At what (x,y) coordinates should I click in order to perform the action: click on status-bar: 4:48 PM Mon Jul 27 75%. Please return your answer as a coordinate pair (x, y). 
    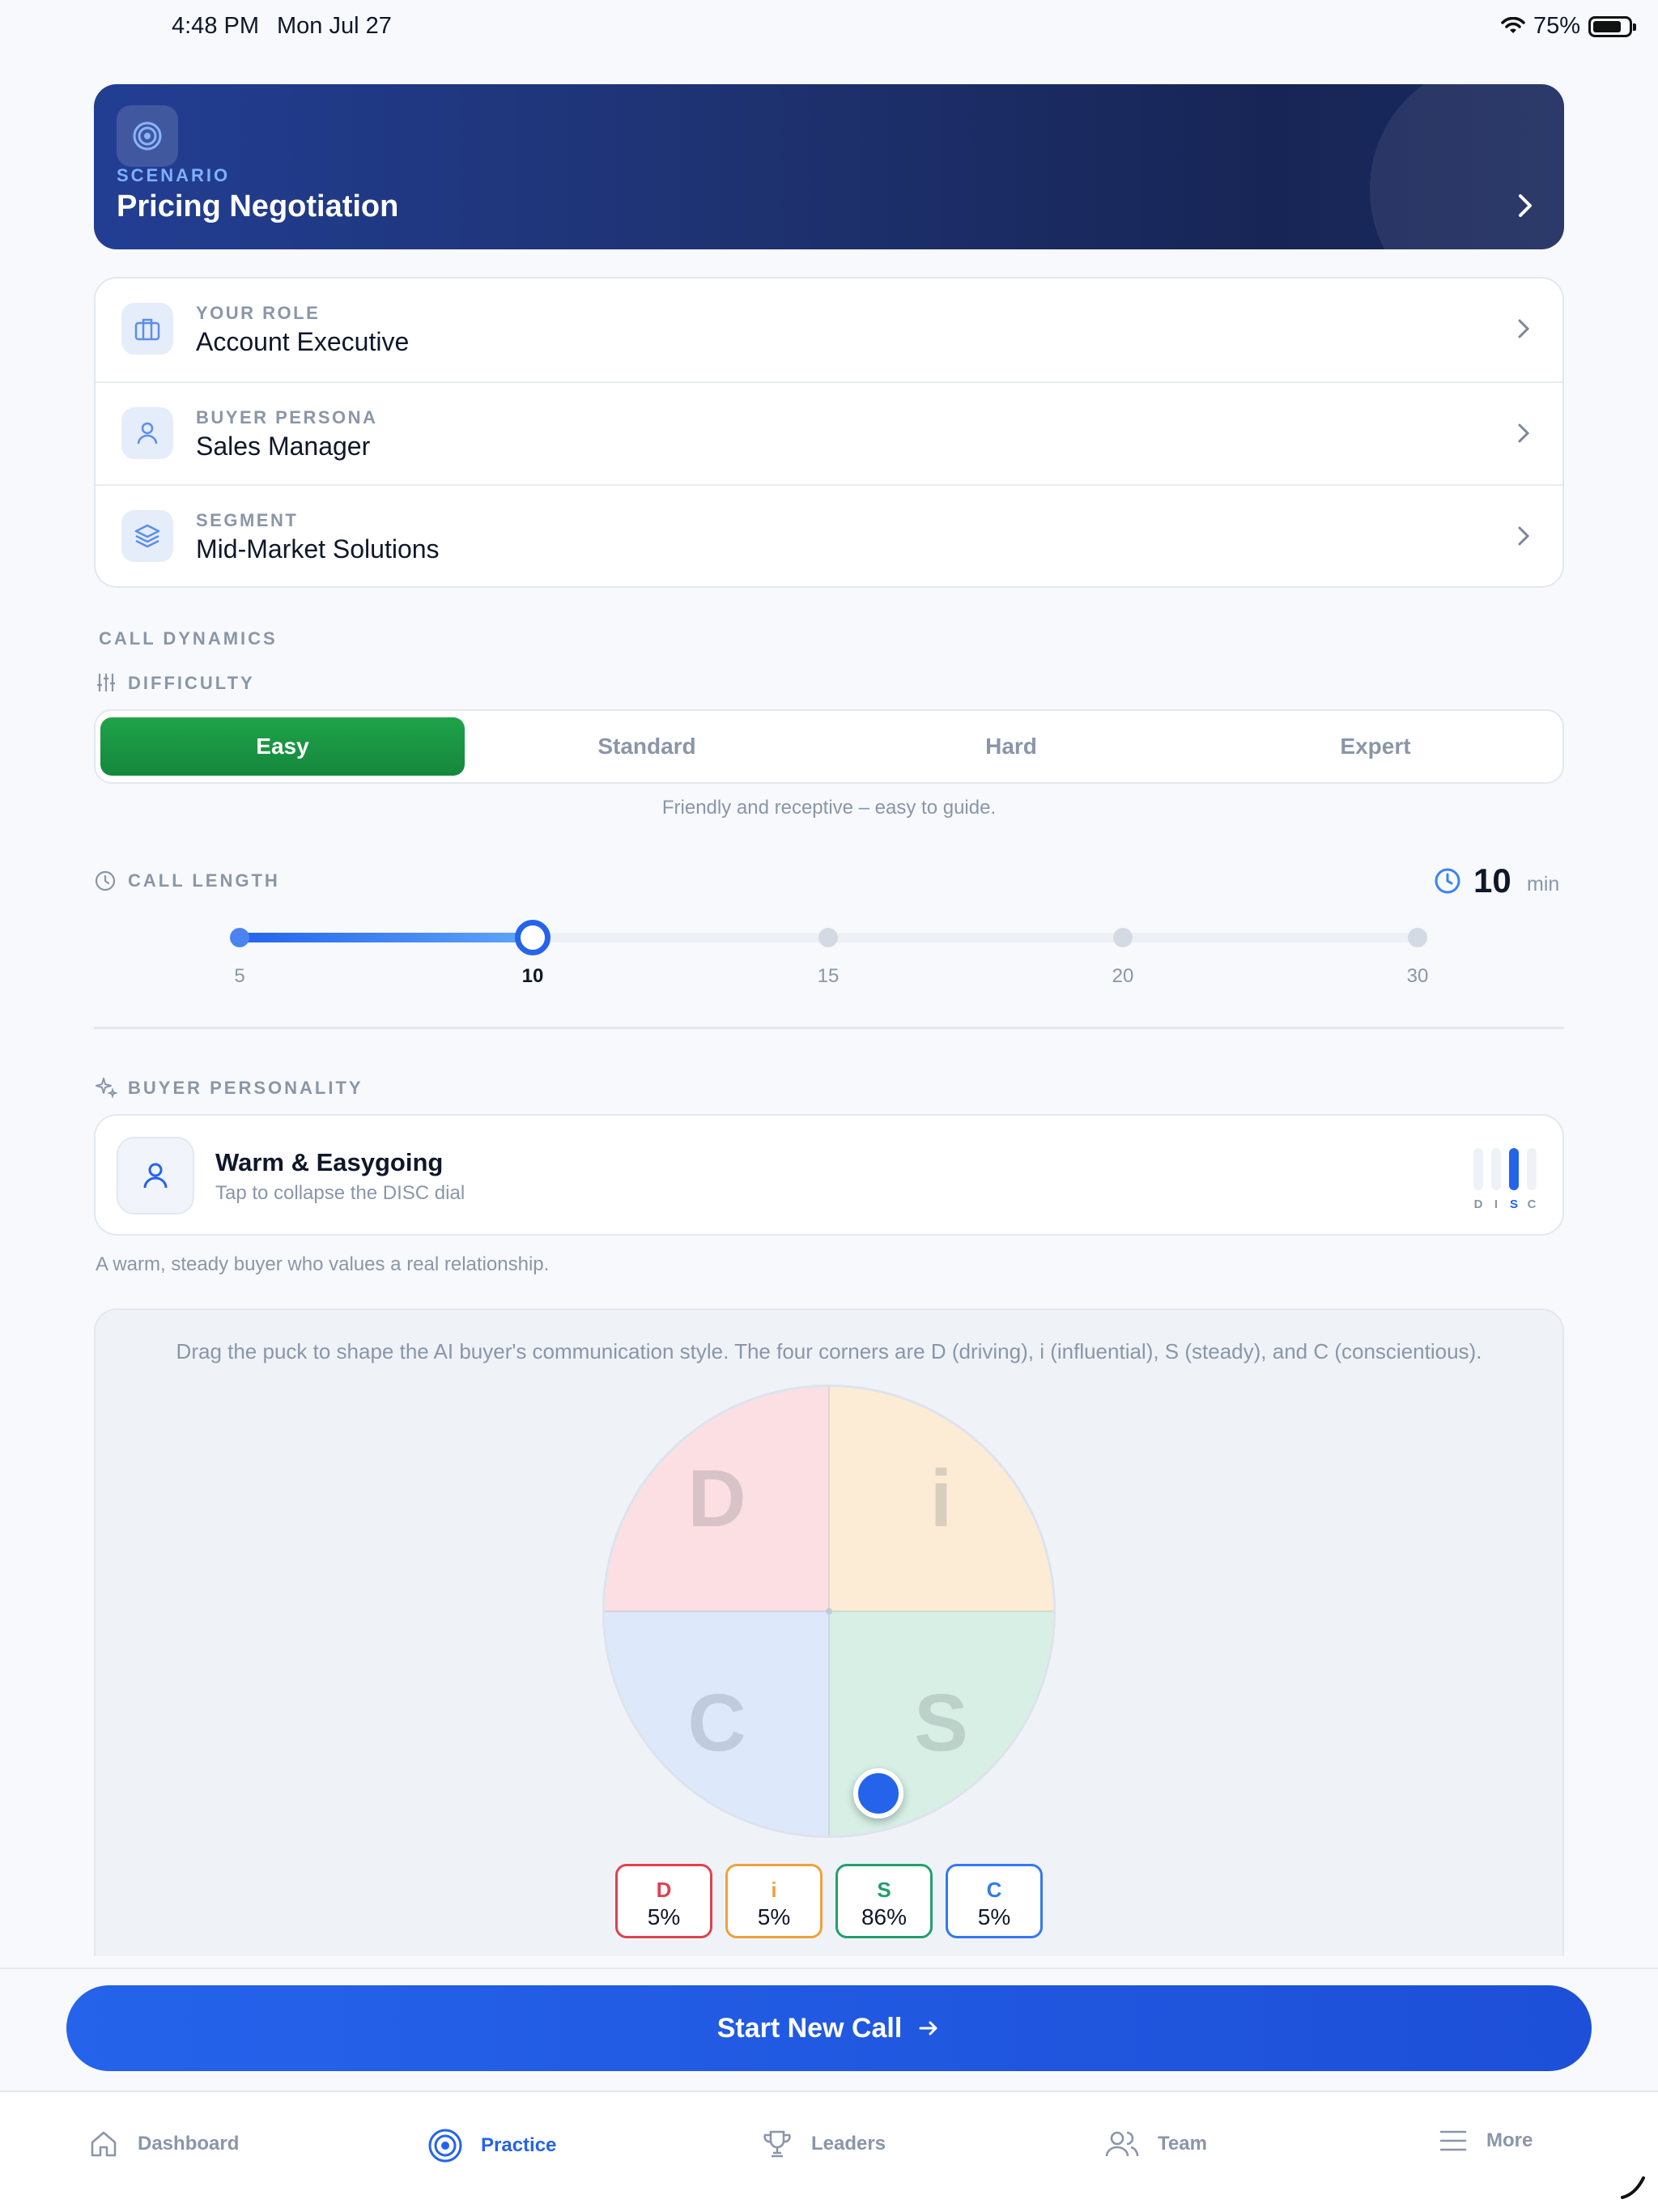
    Looking at the image, I should click on (829, 26).